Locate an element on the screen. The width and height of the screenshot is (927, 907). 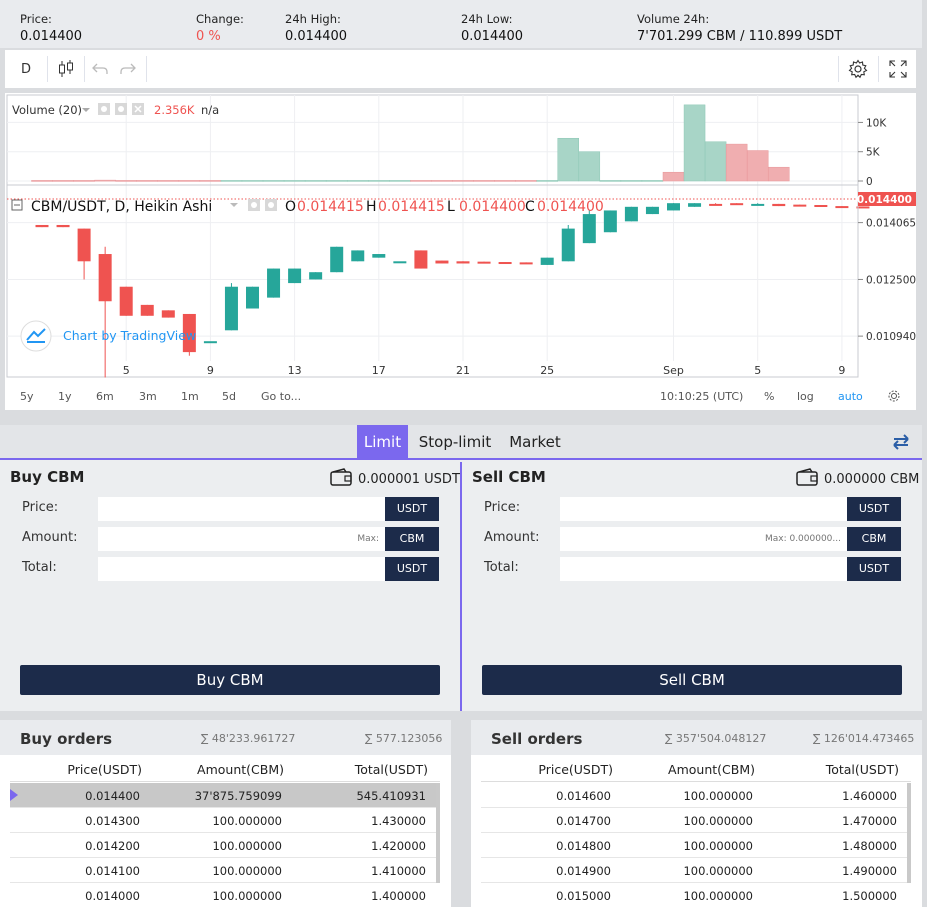
buy-price-label: Price: is located at coordinates (40, 507).